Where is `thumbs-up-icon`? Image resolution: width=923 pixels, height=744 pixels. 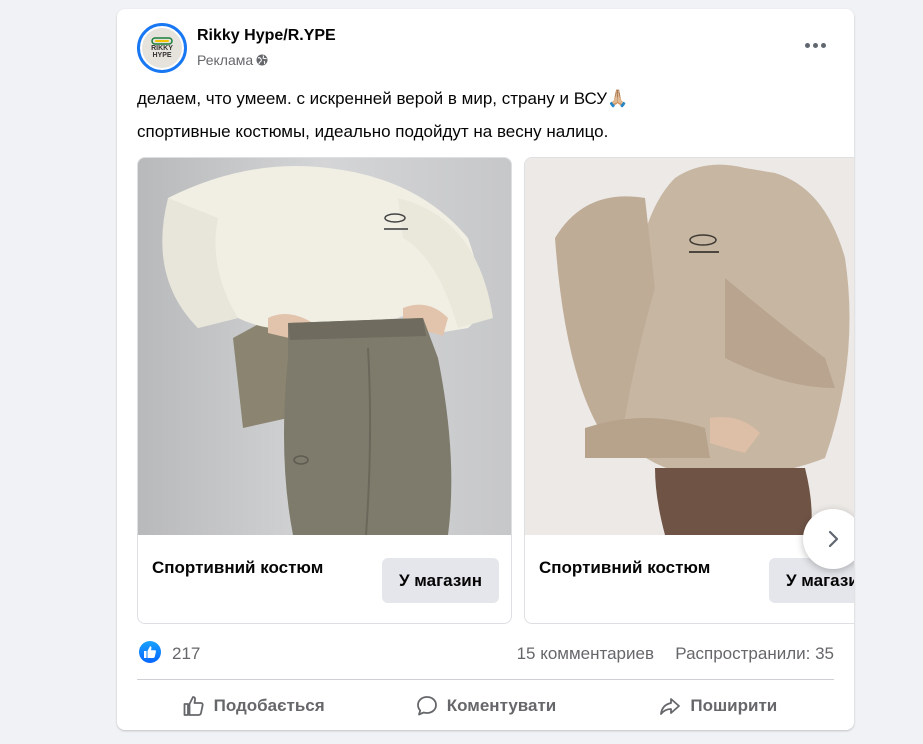
thumbs-up-icon is located at coordinates (150, 652).